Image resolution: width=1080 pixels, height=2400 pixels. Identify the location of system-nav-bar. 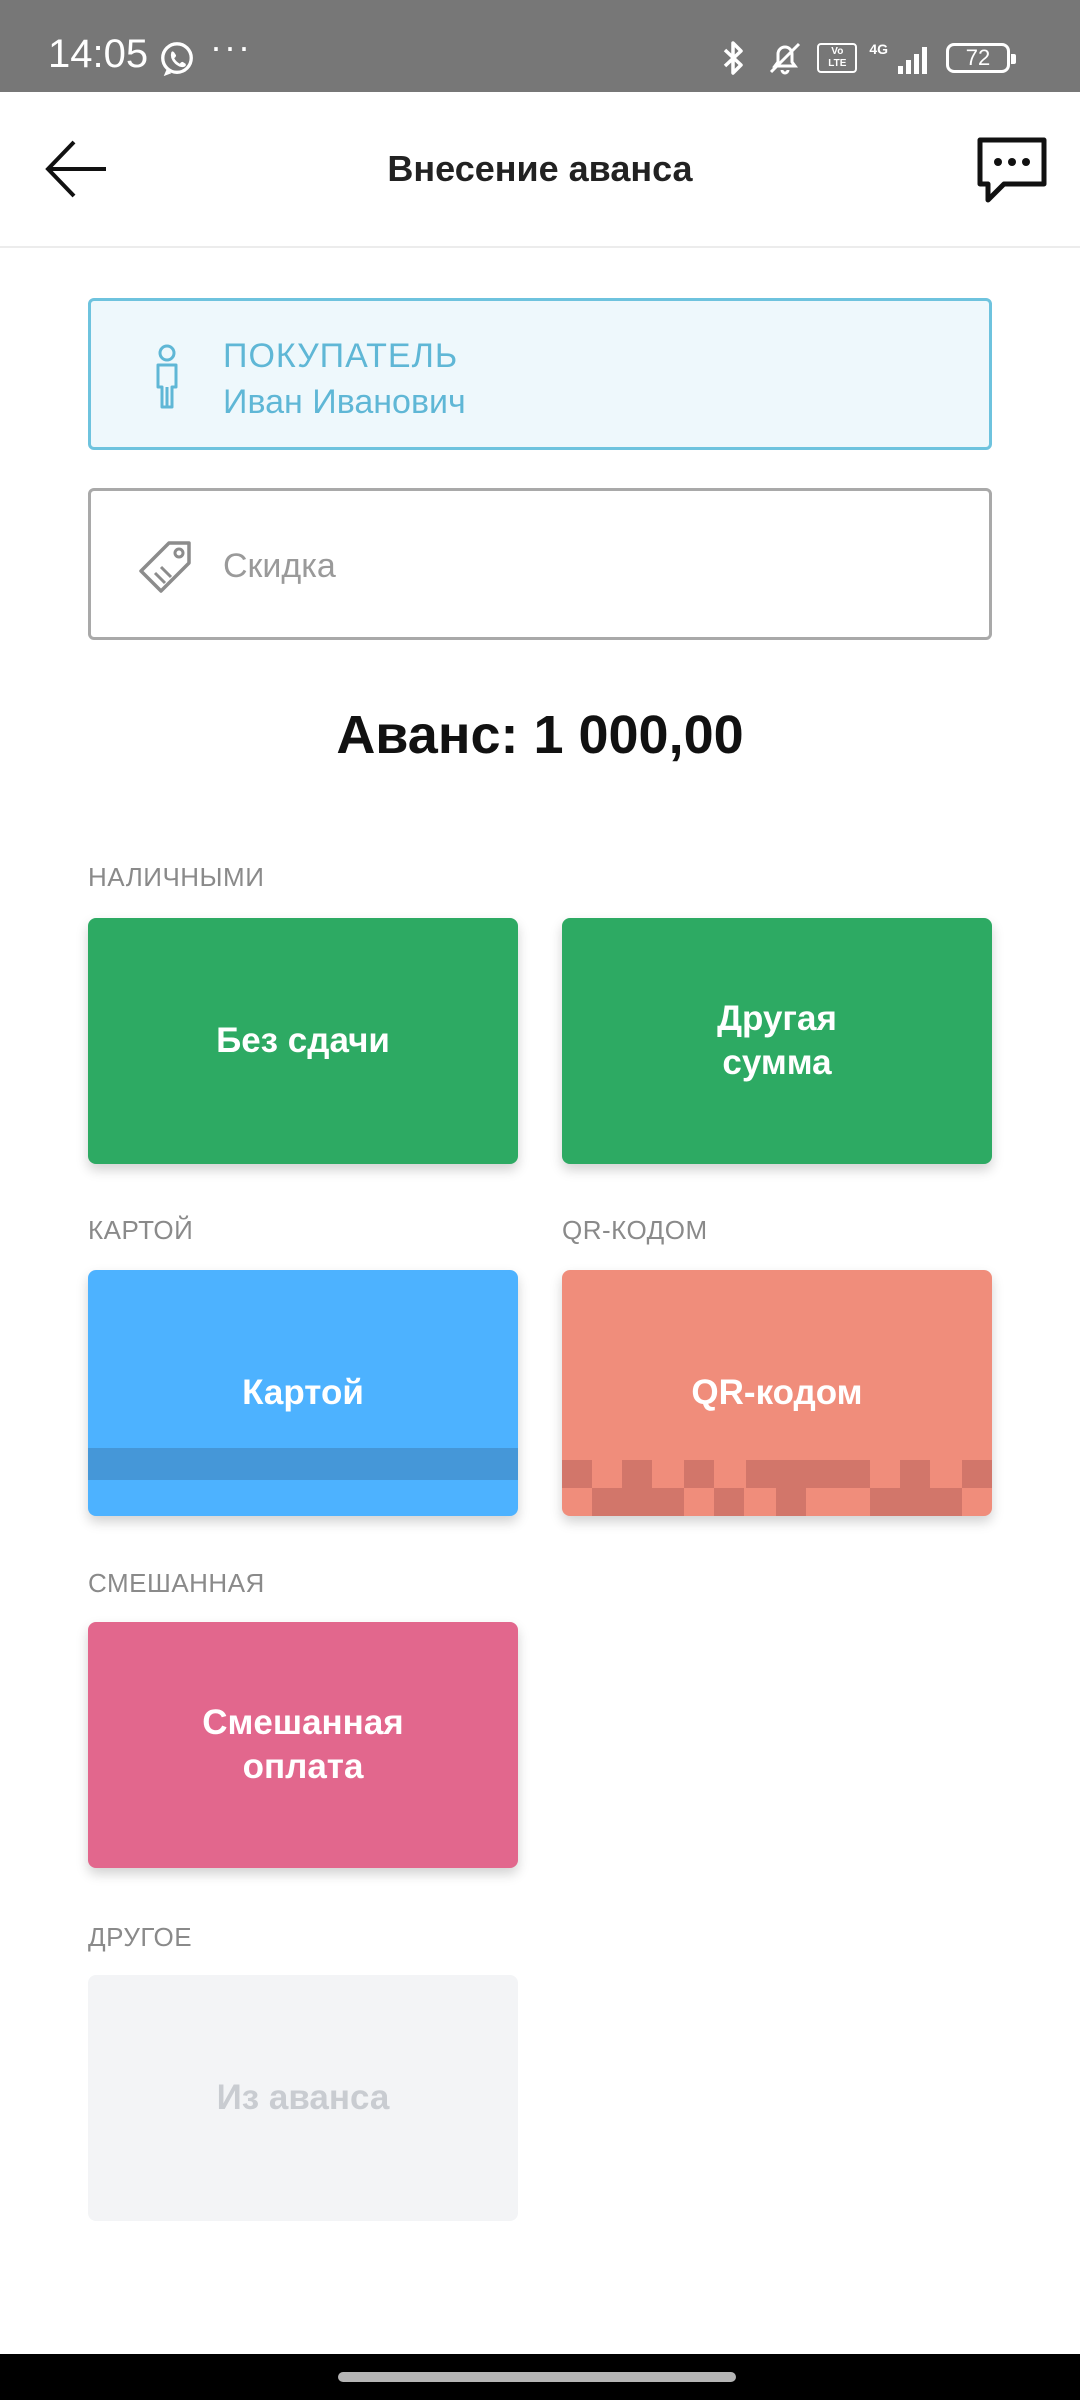
(540, 2377).